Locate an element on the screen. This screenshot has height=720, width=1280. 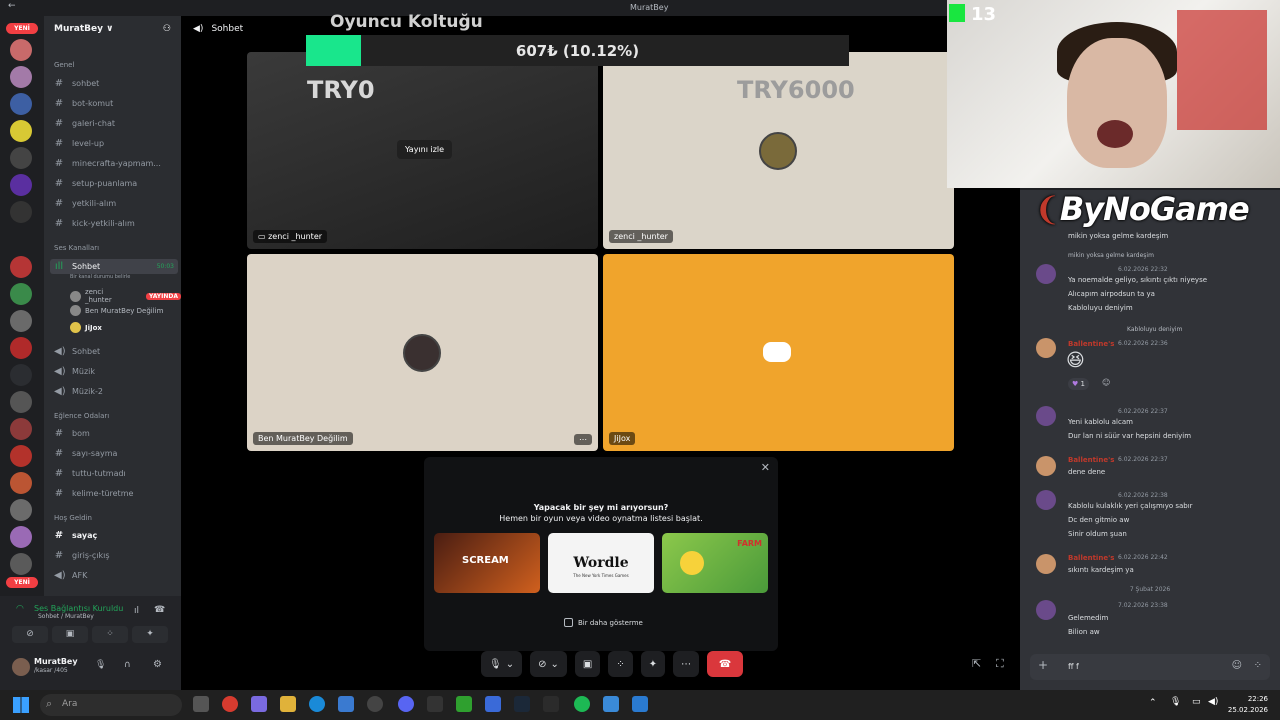
minecraft-icon is located at coordinates (464, 704).